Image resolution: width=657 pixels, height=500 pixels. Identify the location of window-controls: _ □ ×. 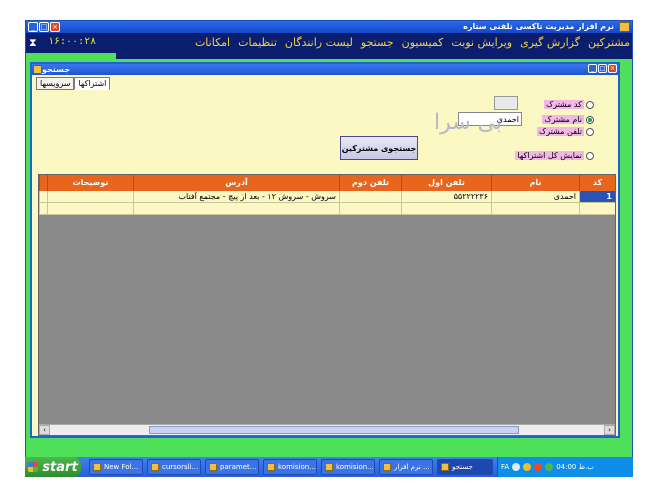
(44, 27).